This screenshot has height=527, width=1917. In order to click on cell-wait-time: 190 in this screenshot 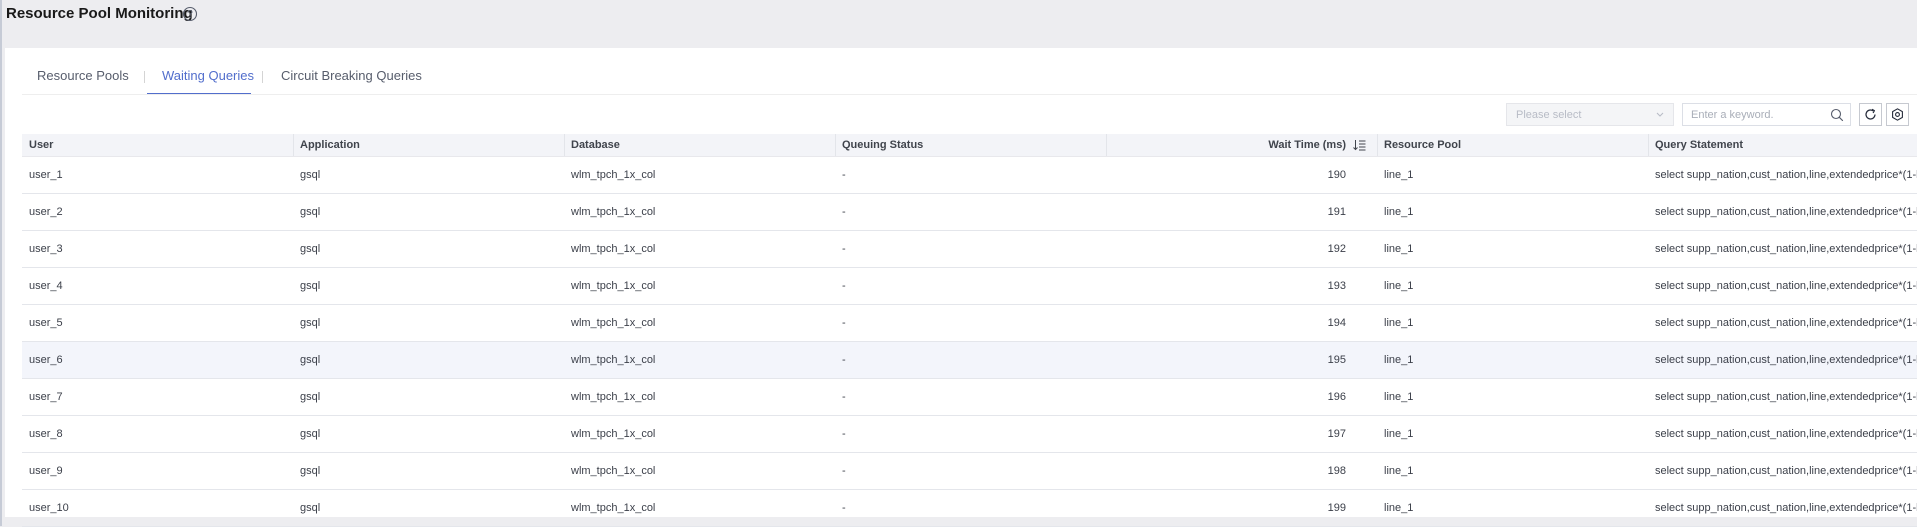, I will do `click(1336, 175)`.